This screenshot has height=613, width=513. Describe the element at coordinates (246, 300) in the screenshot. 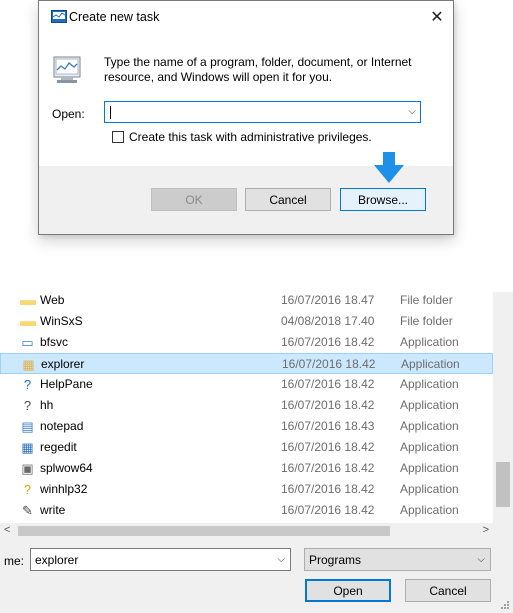

I see `file-row: ▬ Web 16/07/2016 18.47 File folder` at that location.